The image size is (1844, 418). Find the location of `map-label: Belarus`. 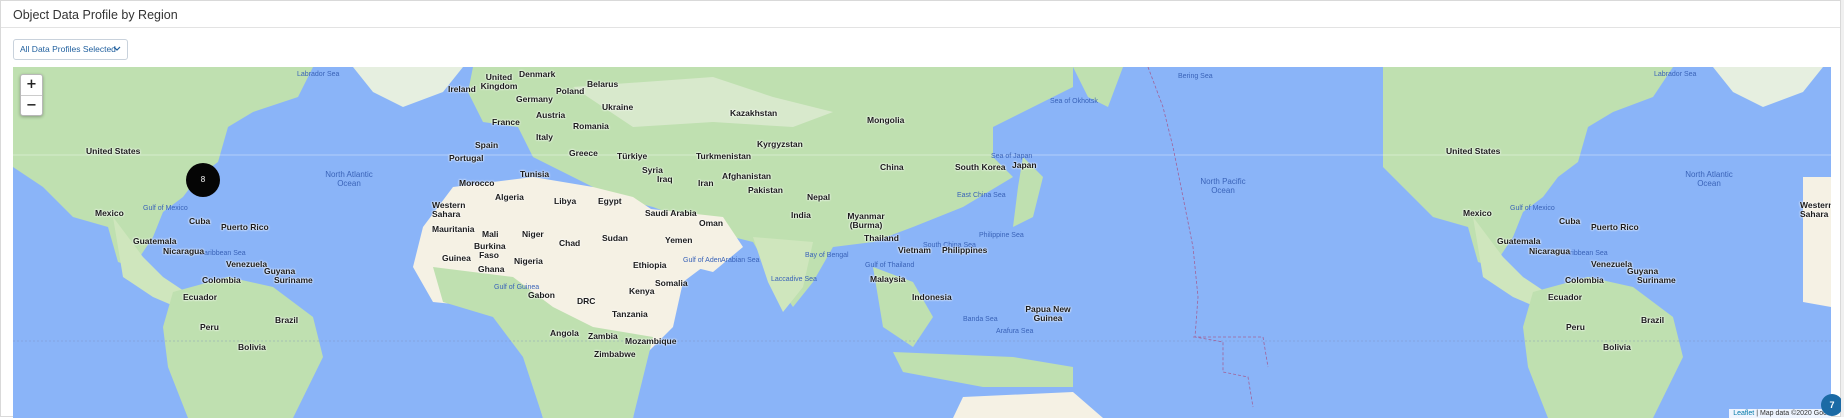

map-label: Belarus is located at coordinates (603, 84).